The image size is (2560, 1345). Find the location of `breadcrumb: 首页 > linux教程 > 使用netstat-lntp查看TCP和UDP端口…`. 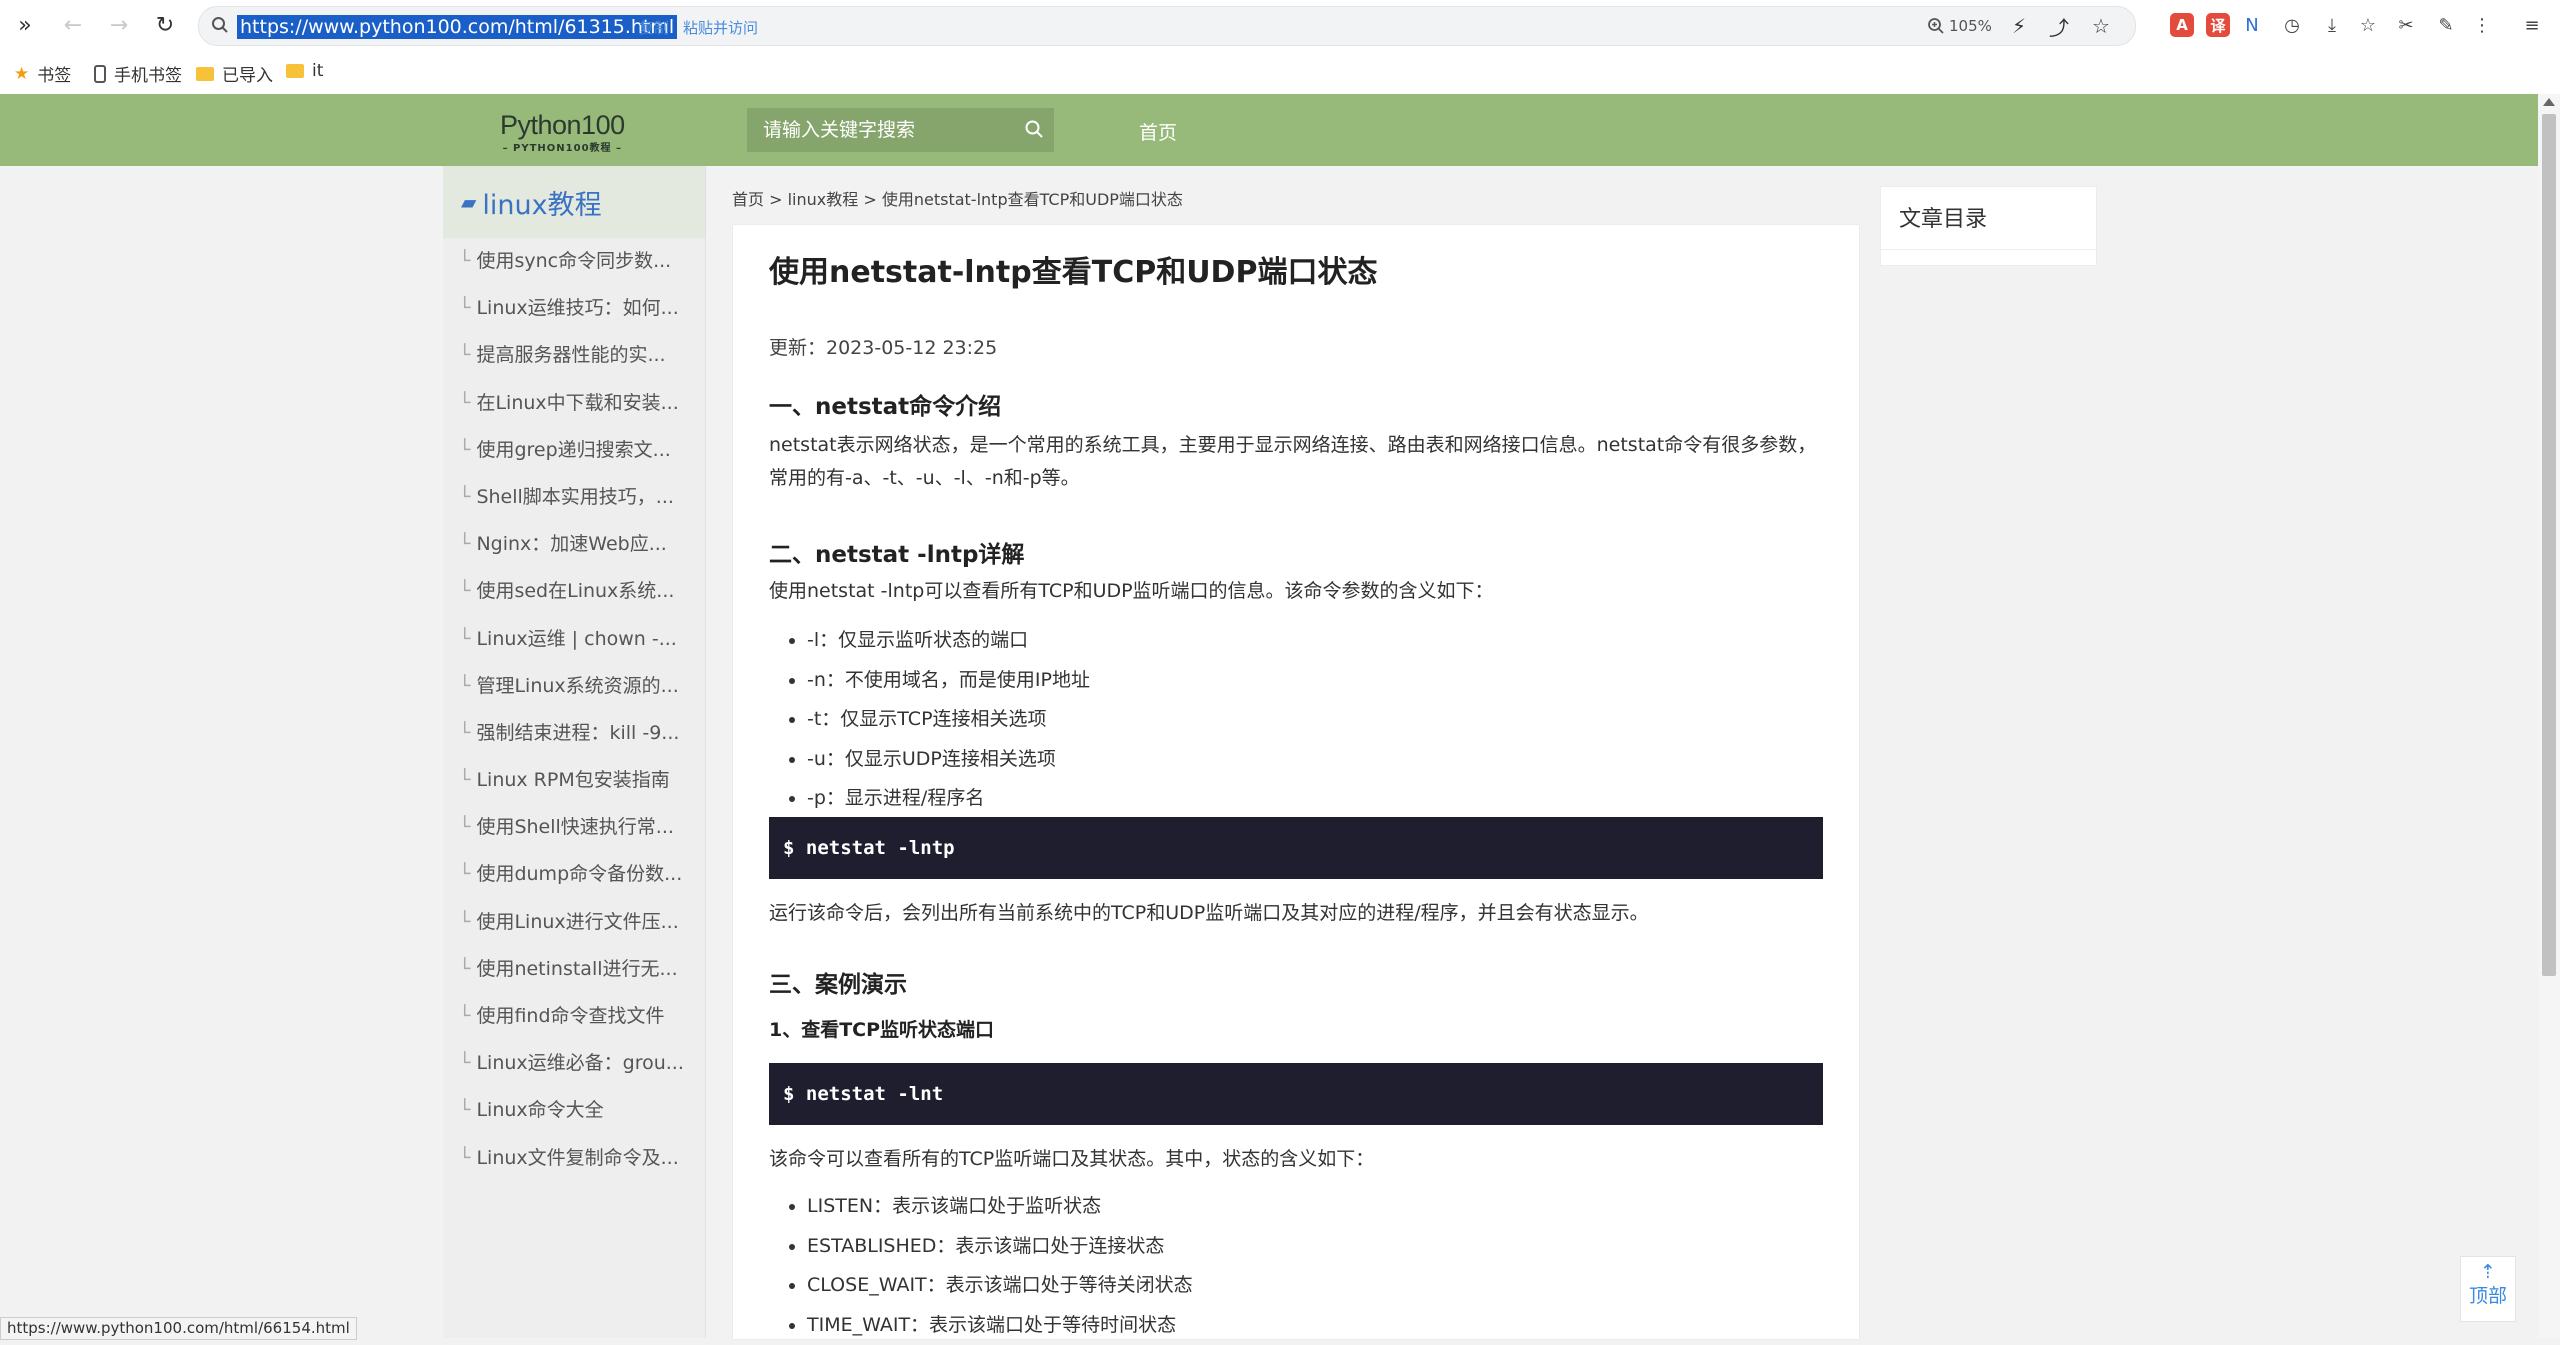

breadcrumb: 首页 > linux教程 > 使用netstat-lntp查看TCP和UDP端口… is located at coordinates (957, 198).